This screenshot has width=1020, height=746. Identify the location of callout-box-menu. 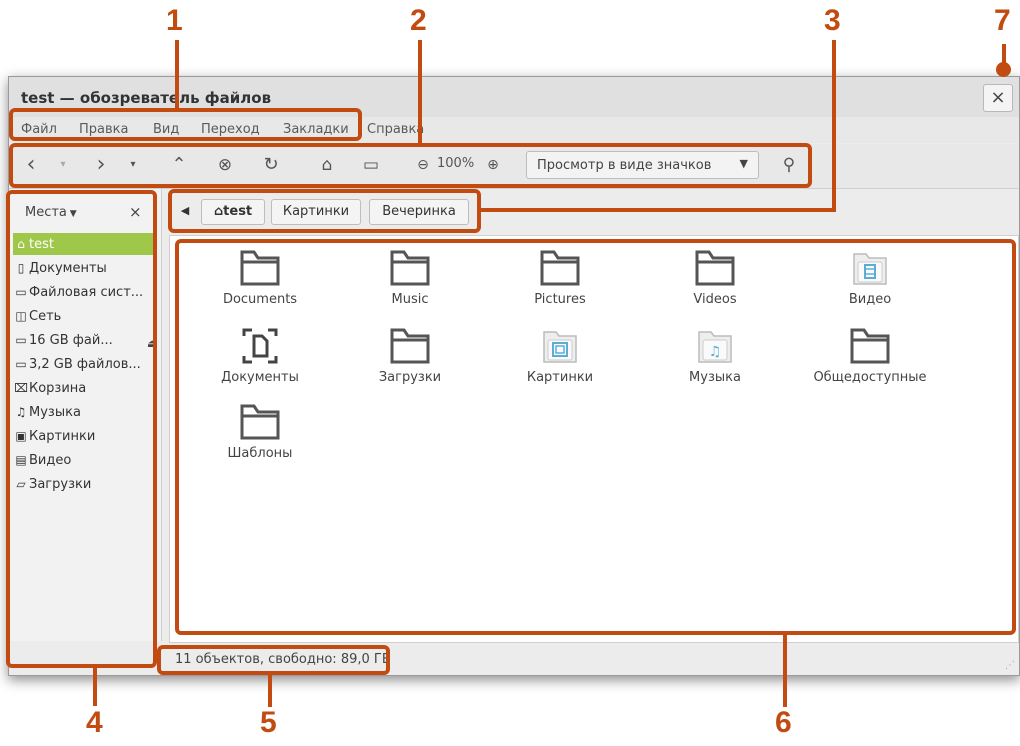
(185, 124).